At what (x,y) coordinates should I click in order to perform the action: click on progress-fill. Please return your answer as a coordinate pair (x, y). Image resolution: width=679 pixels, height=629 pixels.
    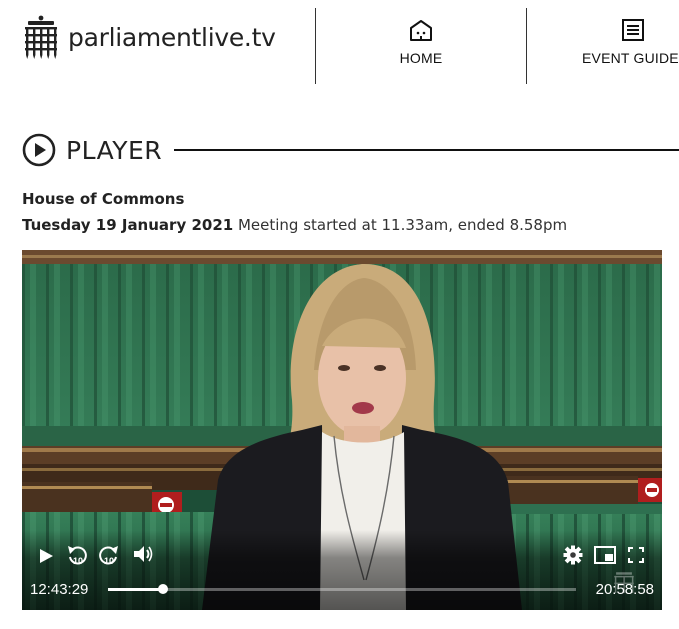
    Looking at the image, I should click on (135, 589).